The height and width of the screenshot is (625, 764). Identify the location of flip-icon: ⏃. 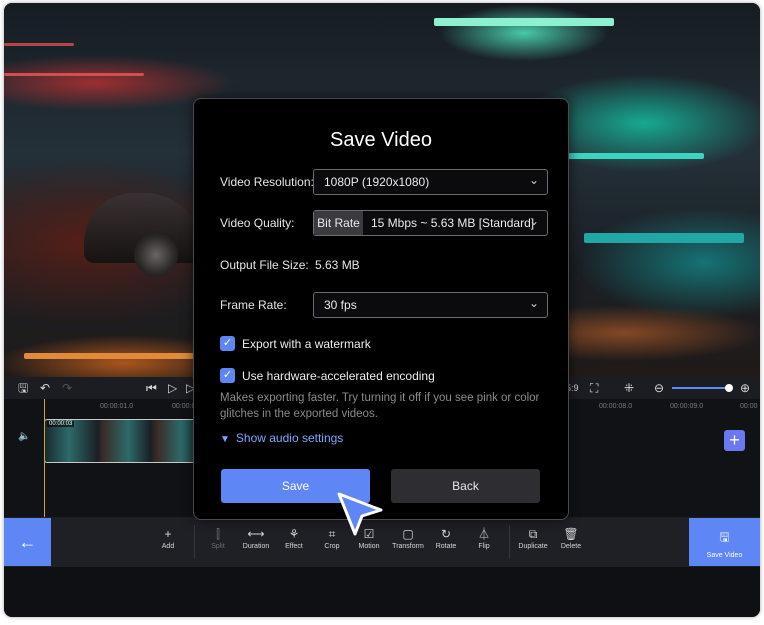
(483, 534).